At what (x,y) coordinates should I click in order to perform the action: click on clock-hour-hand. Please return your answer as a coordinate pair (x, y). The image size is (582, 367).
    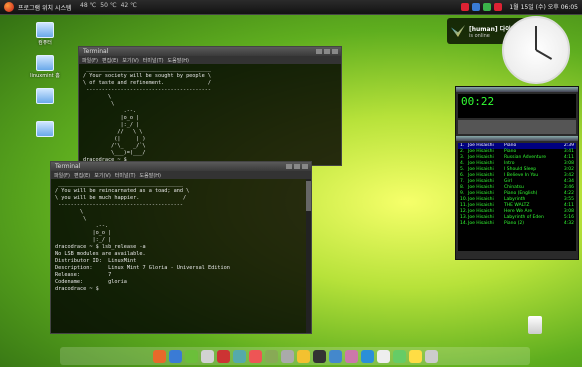
    Looking at the image, I should click on (544, 54).